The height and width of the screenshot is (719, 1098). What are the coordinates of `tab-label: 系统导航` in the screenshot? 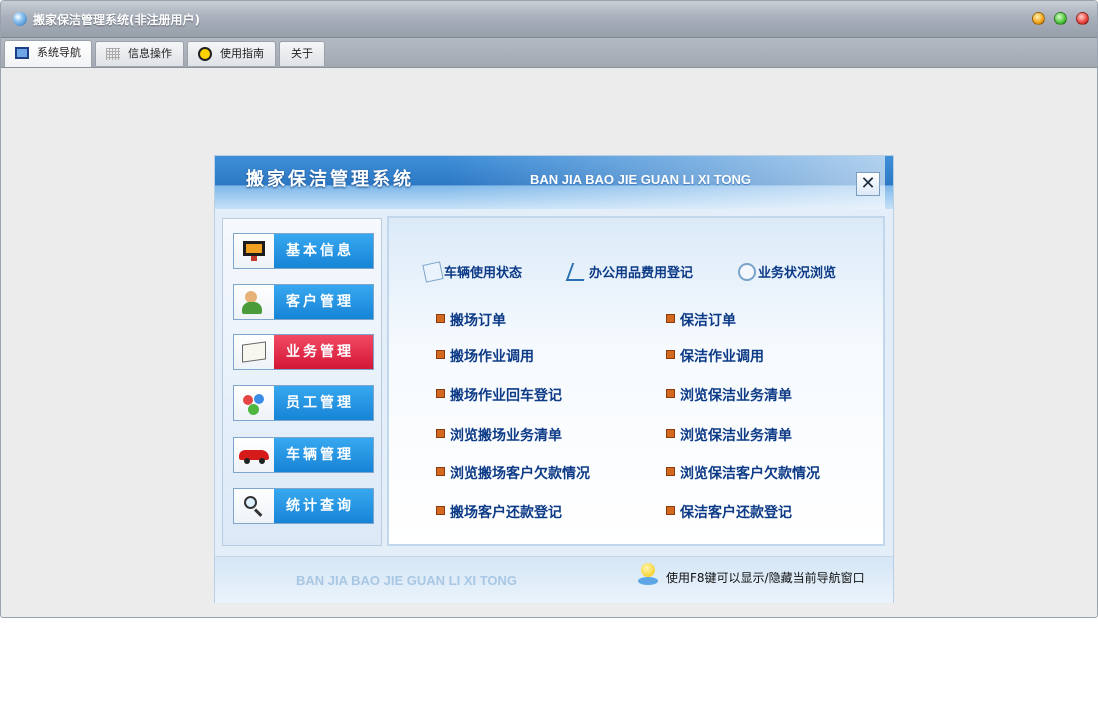 It's located at (59, 52).